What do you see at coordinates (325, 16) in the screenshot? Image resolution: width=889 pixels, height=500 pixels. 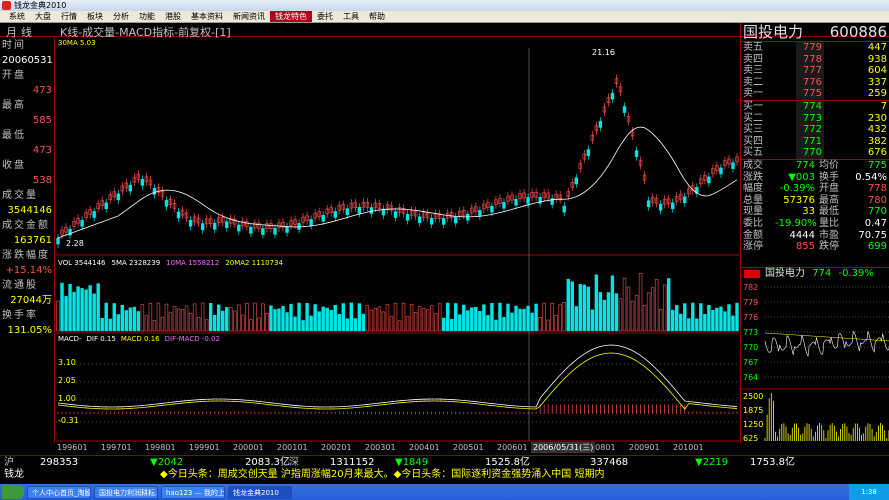 I see `menu-item-10: 委托` at bounding box center [325, 16].